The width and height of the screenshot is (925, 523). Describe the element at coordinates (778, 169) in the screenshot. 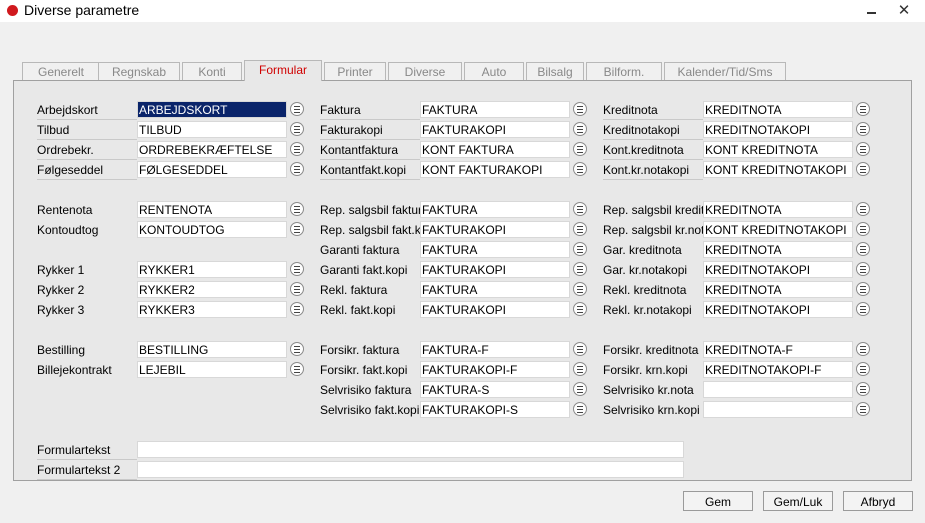

I see `field-kont-kr-notakopi: KONT KREDITNOTAKOPI` at that location.